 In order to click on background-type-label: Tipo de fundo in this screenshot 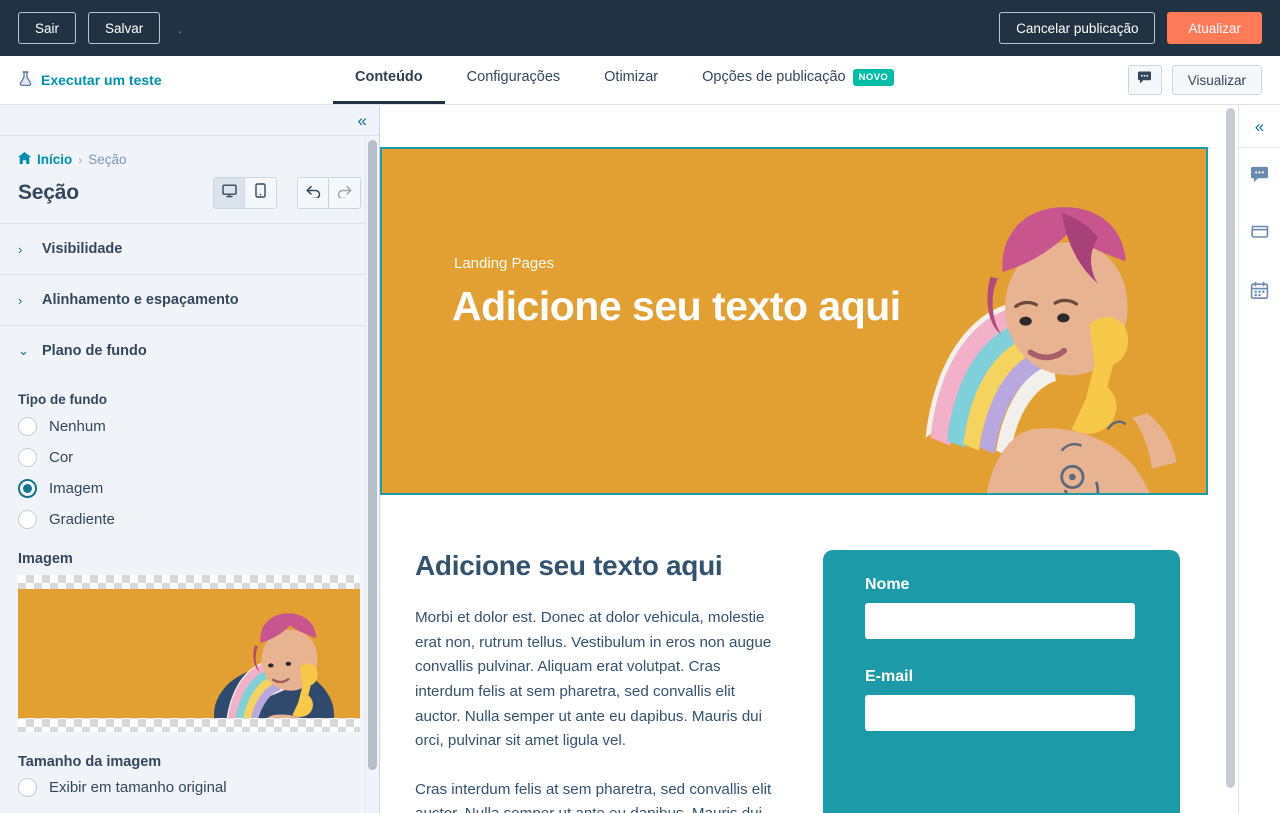, I will do `click(62, 399)`.